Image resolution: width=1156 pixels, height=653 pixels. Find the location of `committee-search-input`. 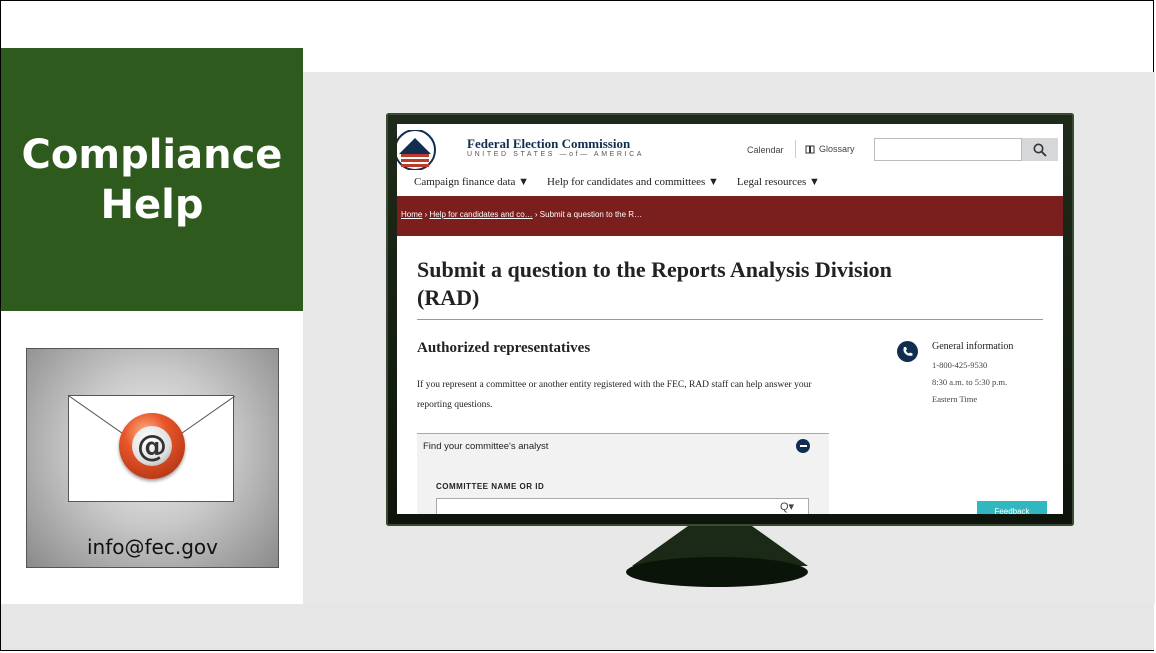

committee-search-input is located at coordinates (622, 506).